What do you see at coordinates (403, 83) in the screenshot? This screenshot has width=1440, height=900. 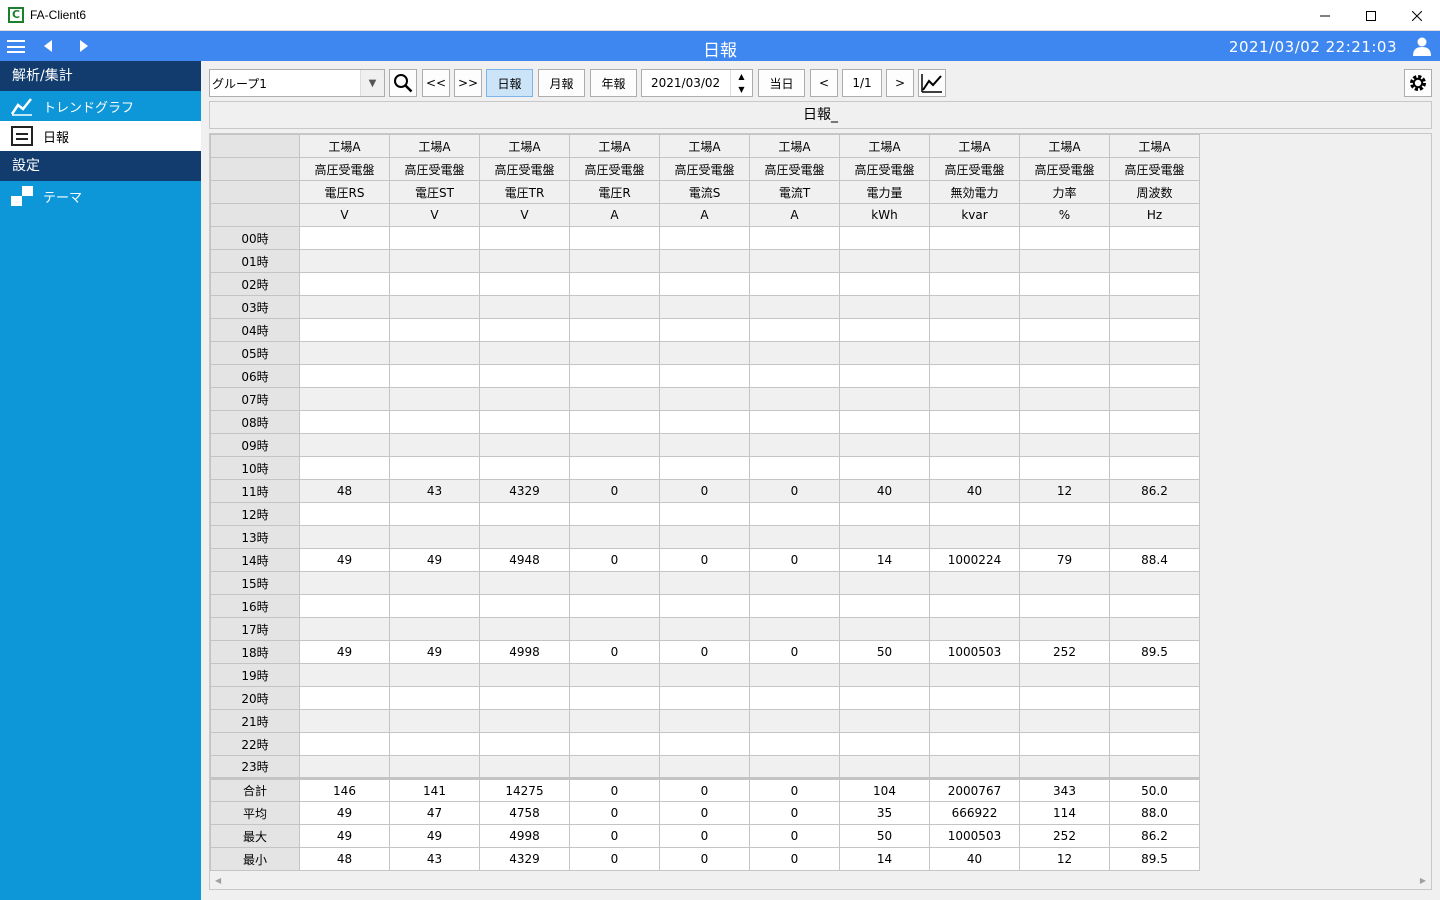 I see `search-button` at bounding box center [403, 83].